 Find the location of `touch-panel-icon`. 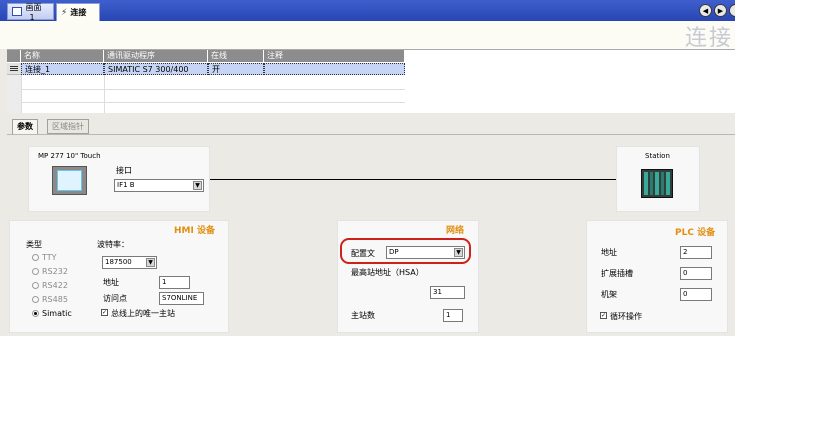

touch-panel-icon is located at coordinates (69, 180).